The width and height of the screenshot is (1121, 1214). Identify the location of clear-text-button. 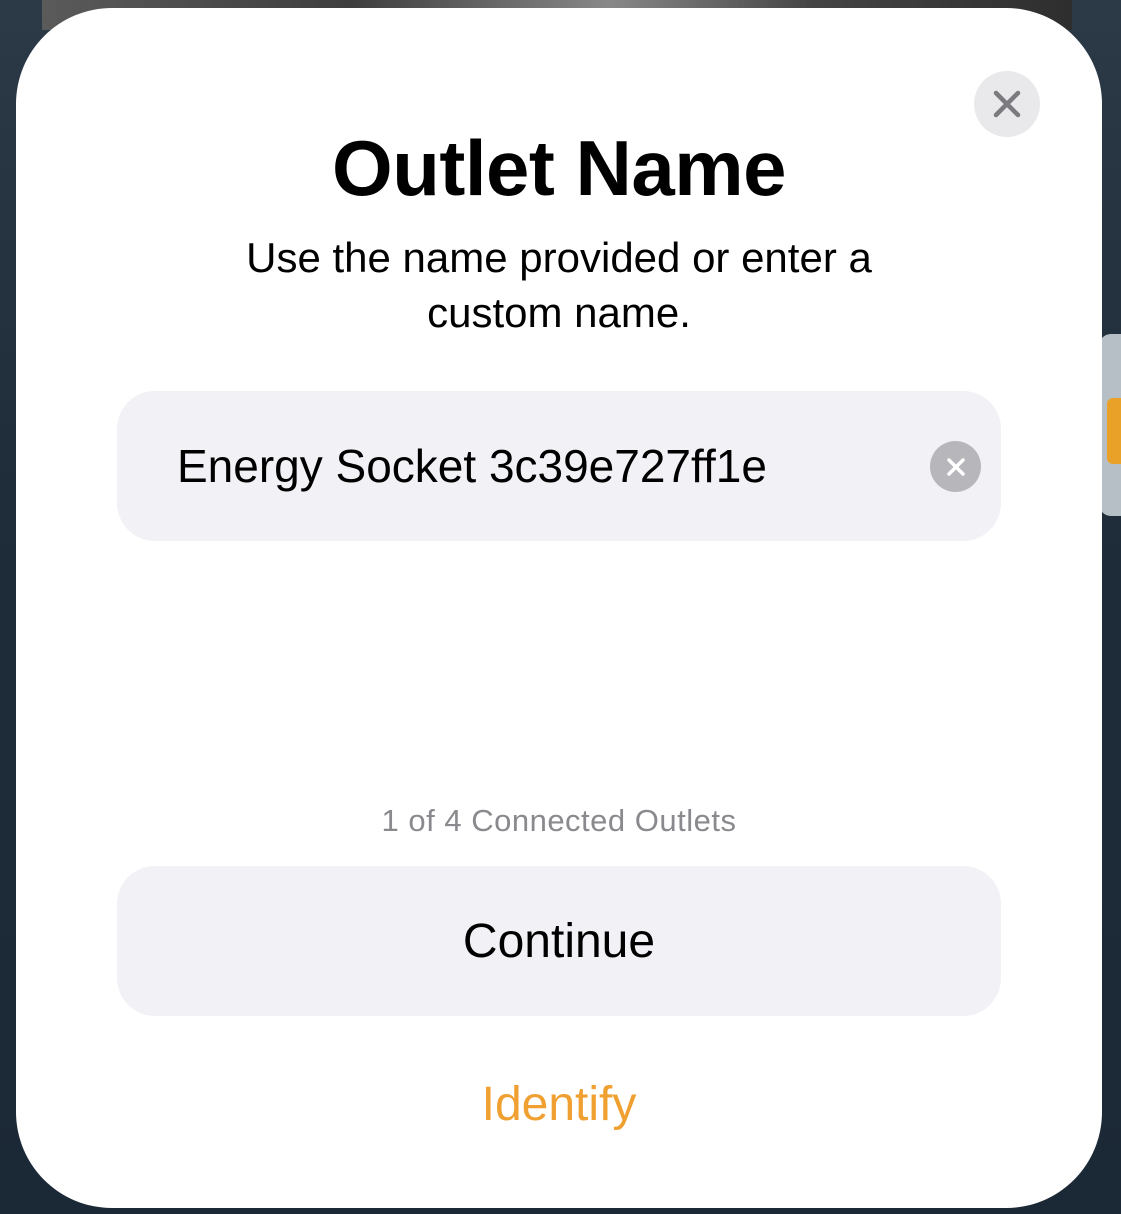
(955, 466).